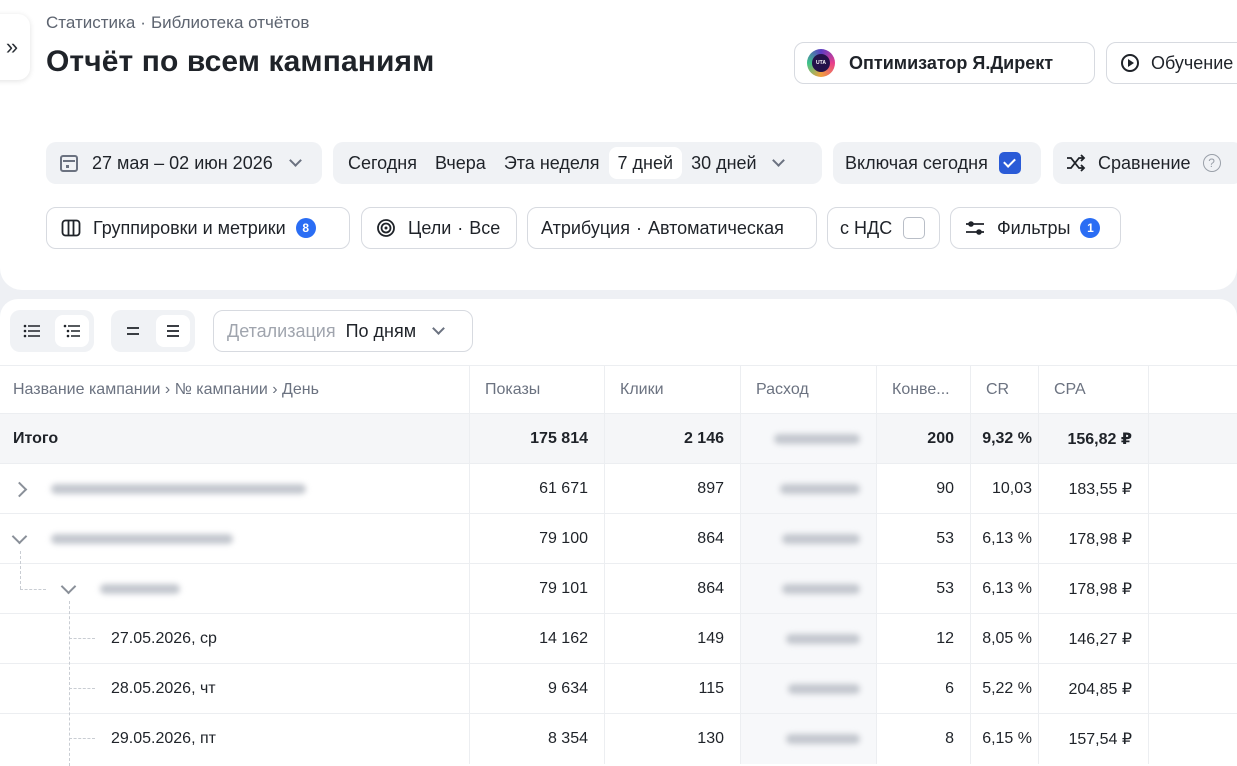 The height and width of the screenshot is (766, 1237). What do you see at coordinates (924, 489) in the screenshot?
I see `conversions-cell: 90` at bounding box center [924, 489].